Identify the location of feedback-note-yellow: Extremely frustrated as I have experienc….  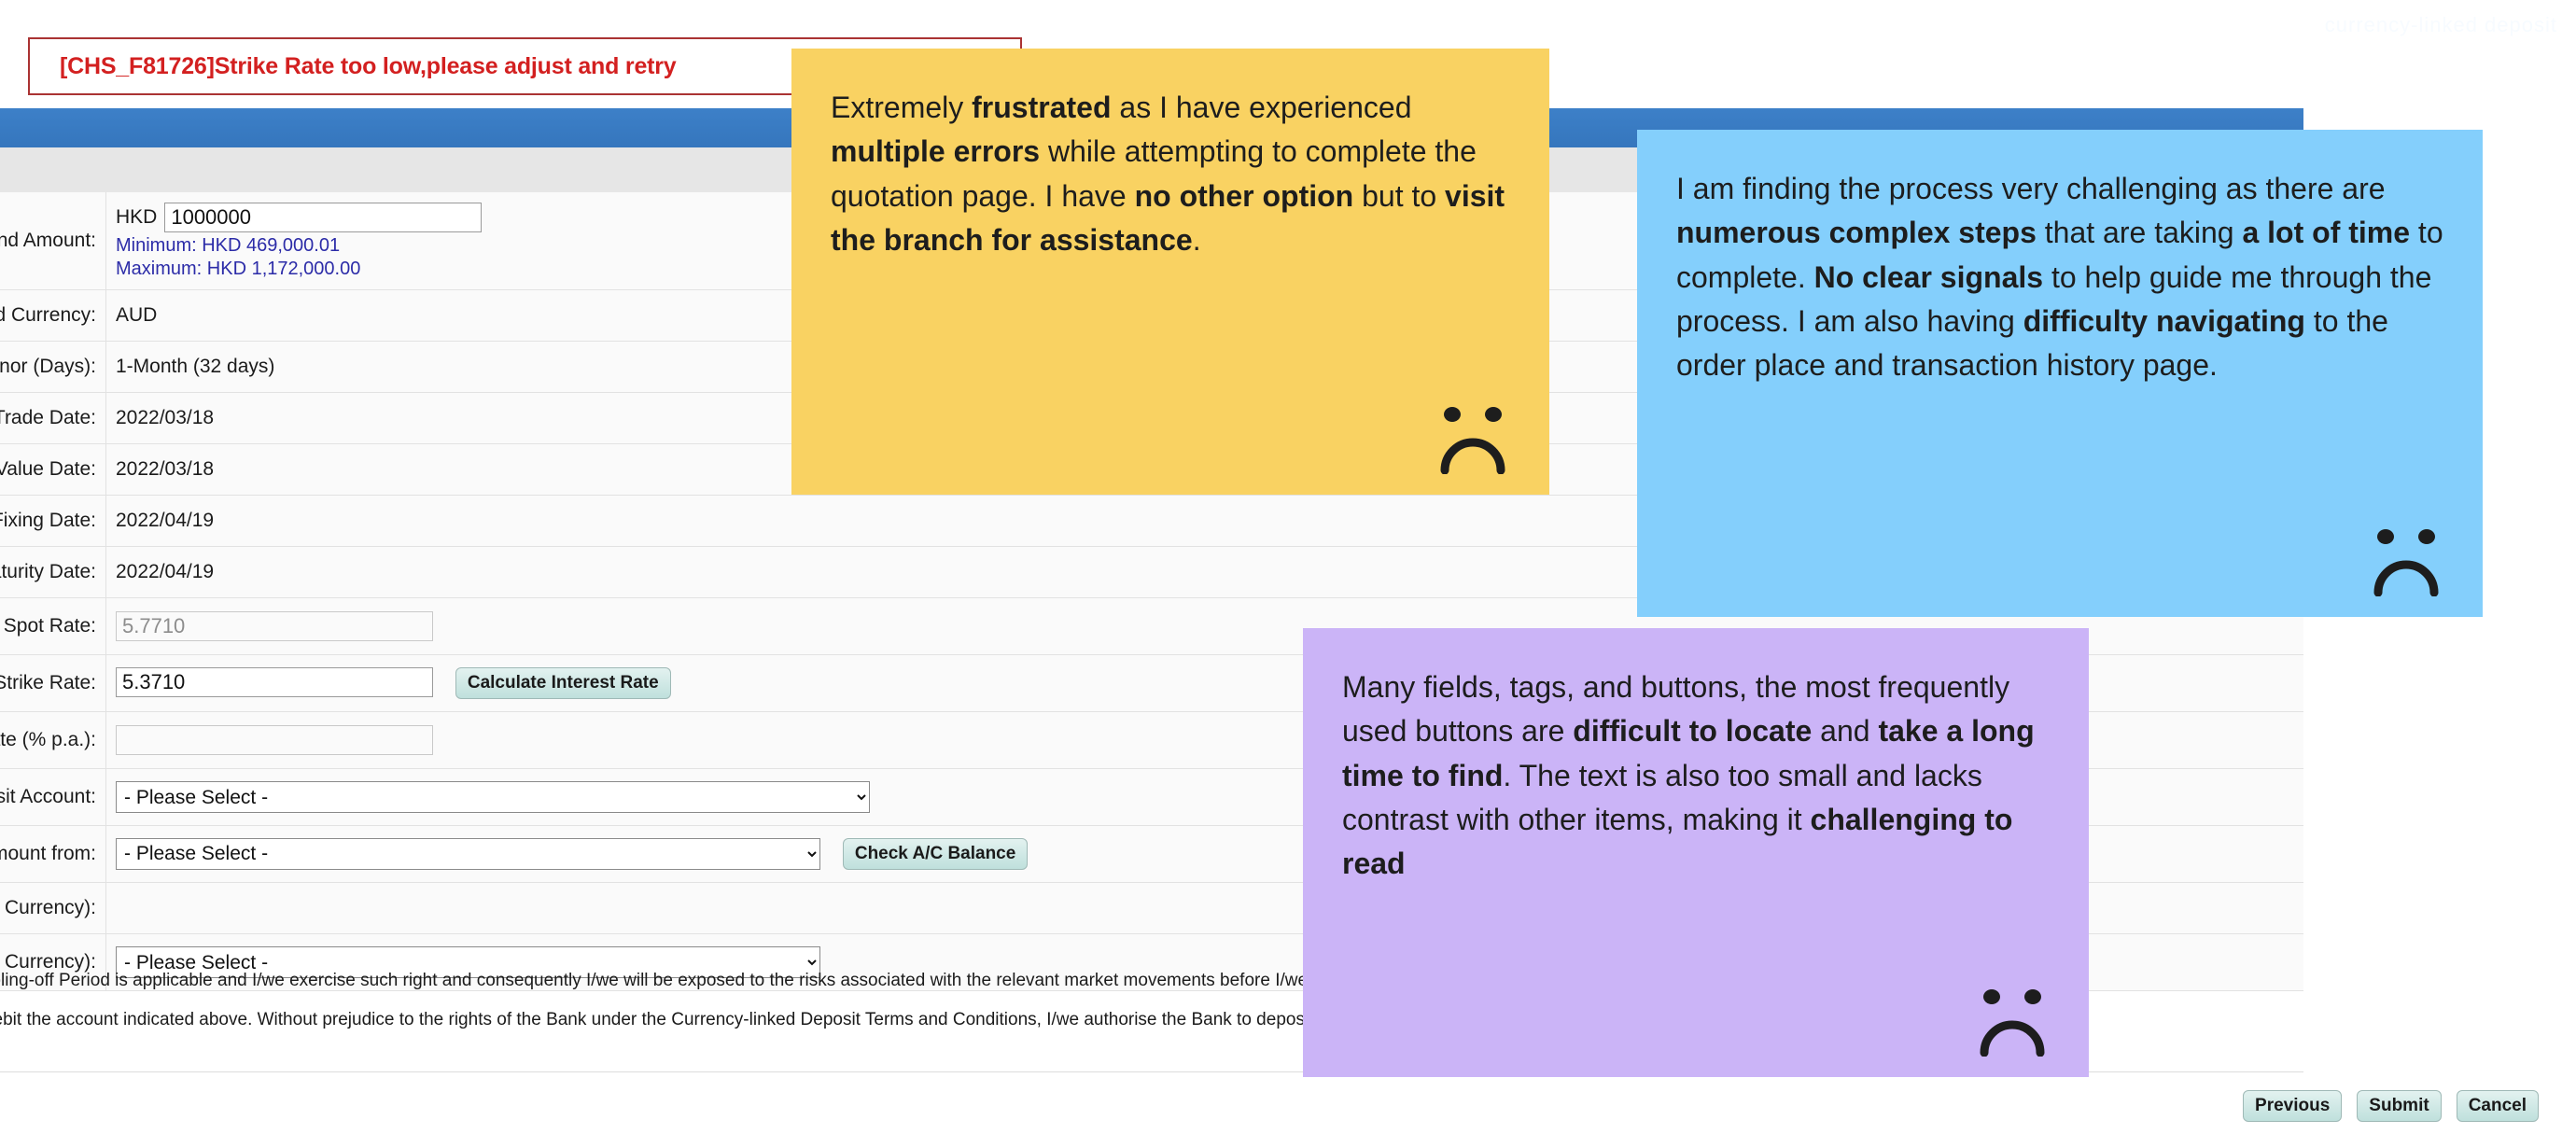
(1170, 272).